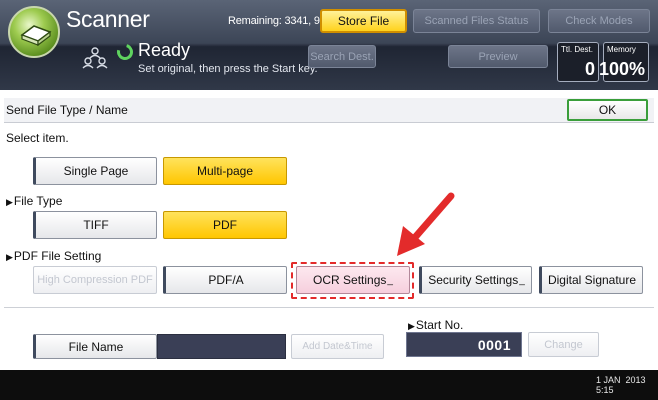 The image size is (658, 400). I want to click on check-modes-button: Check Modes, so click(599, 21).